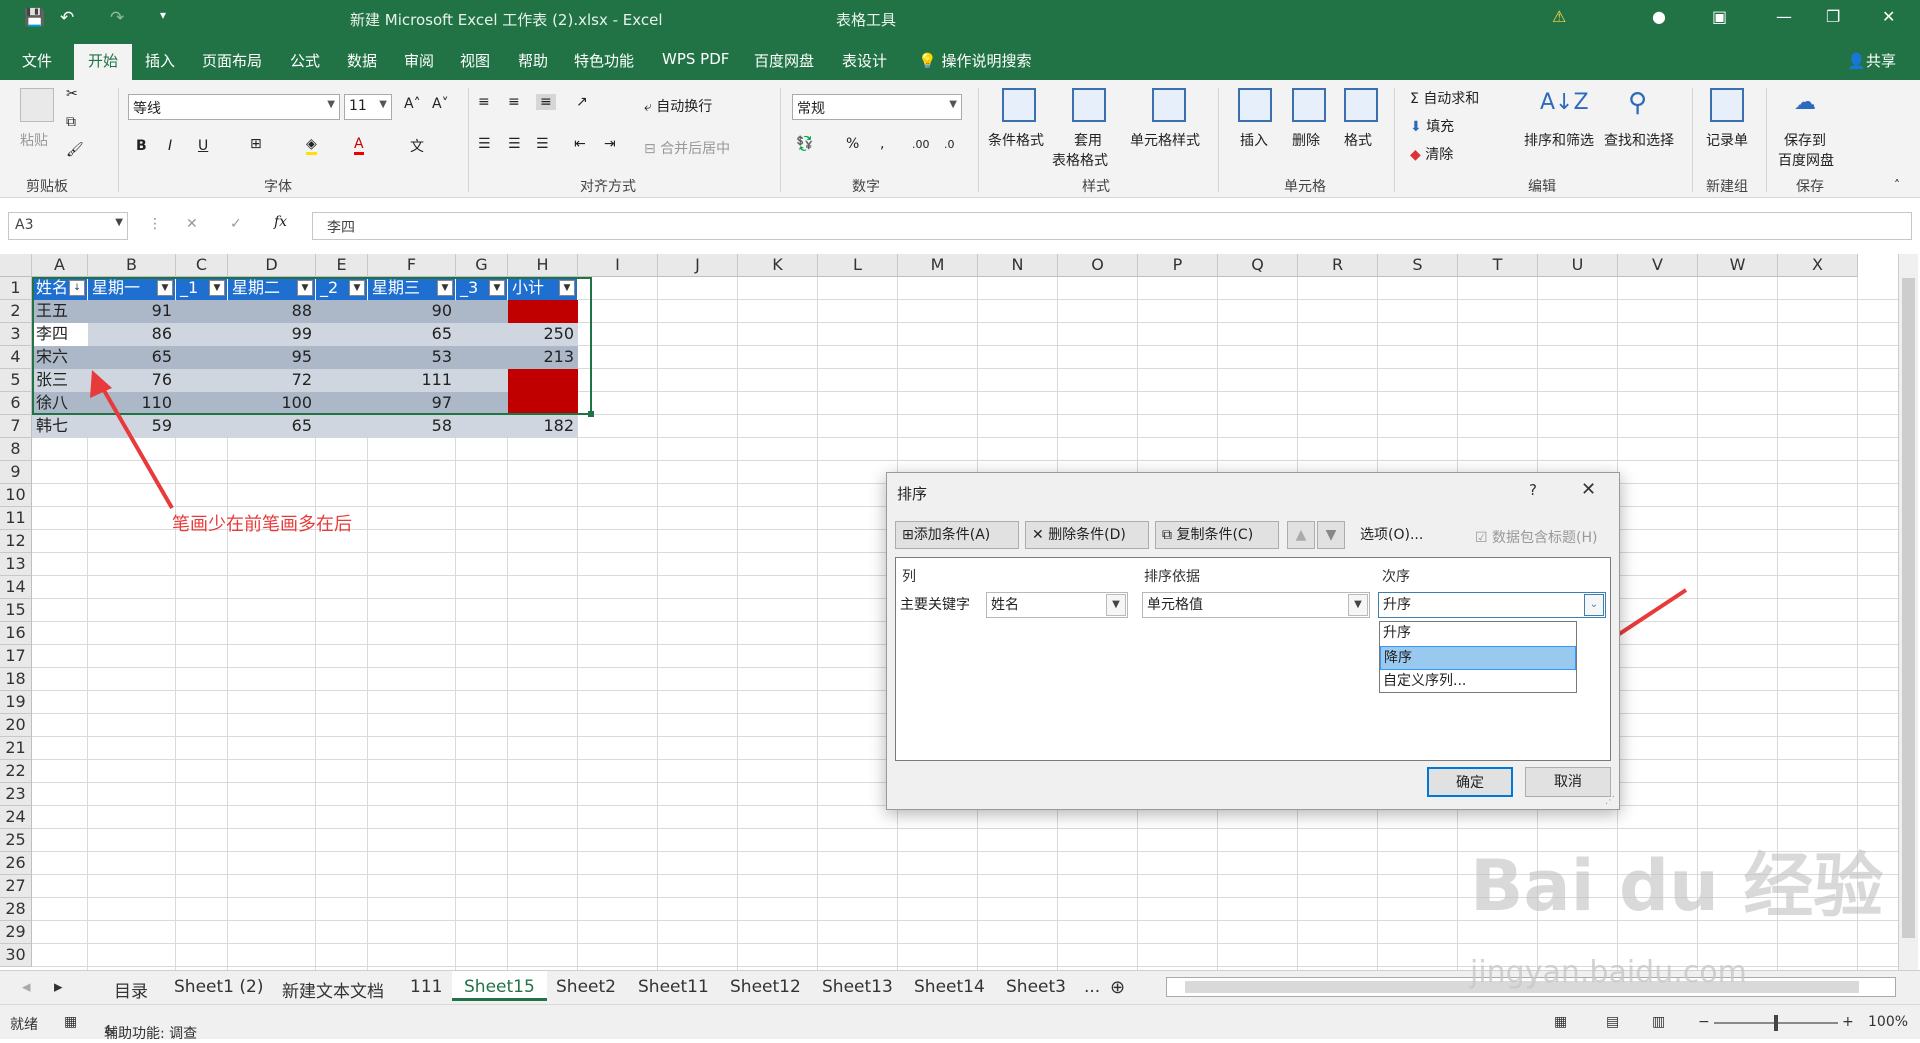  What do you see at coordinates (1175, 605) in the screenshot?
I see `sort-on-value: 单元格值` at bounding box center [1175, 605].